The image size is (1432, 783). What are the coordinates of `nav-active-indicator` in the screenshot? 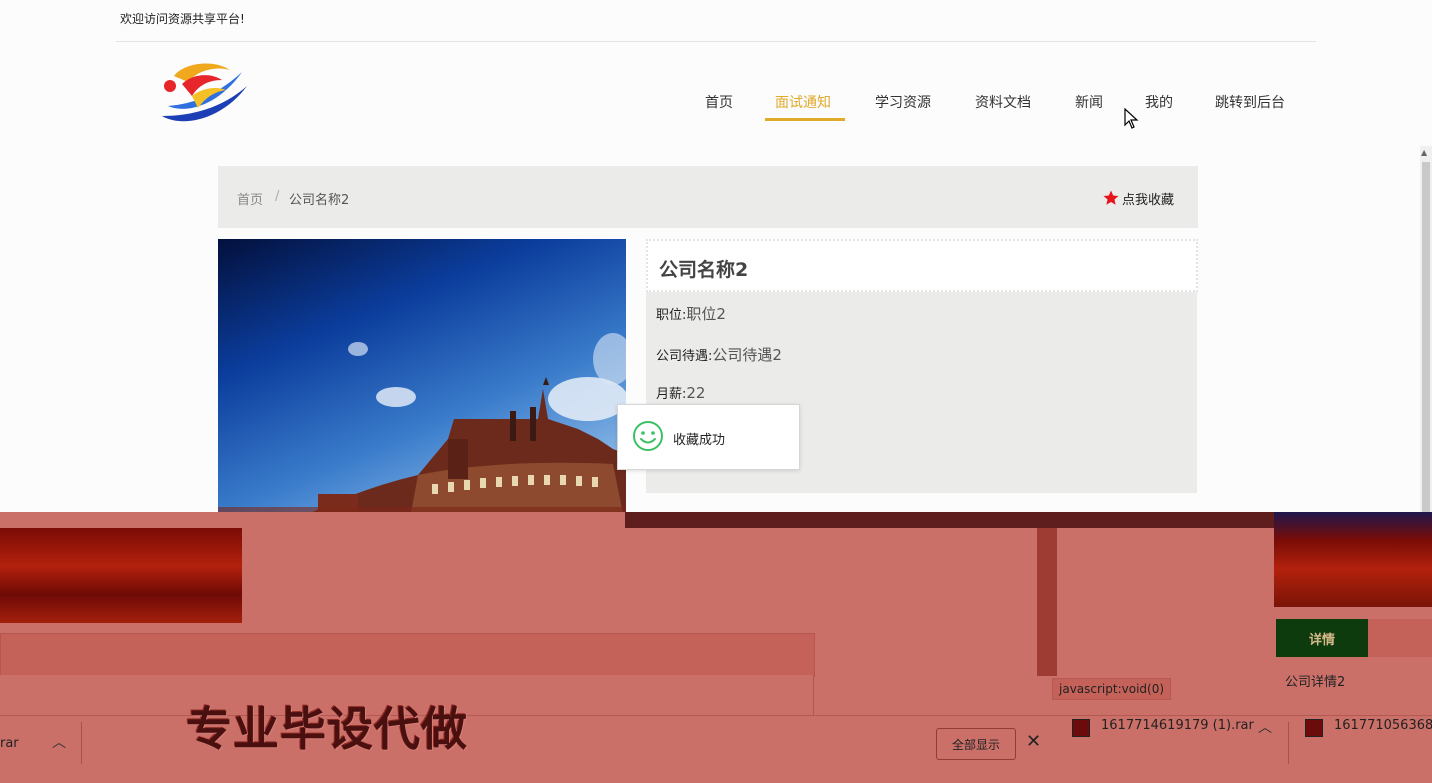 It's located at (805, 119).